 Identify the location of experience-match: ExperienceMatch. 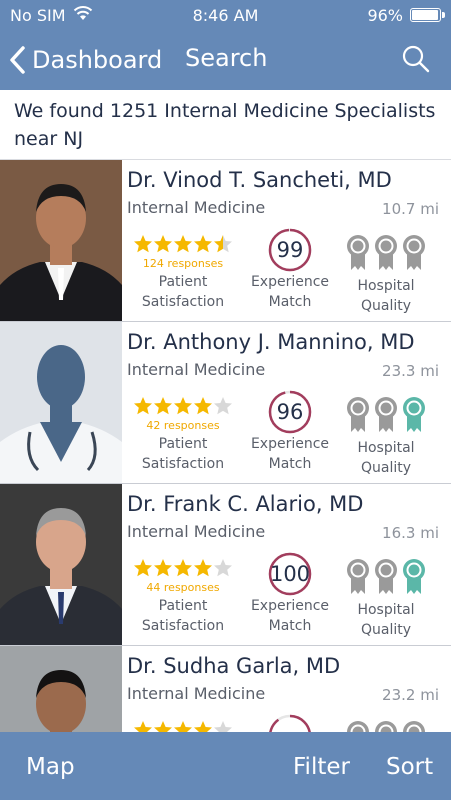
(290, 723).